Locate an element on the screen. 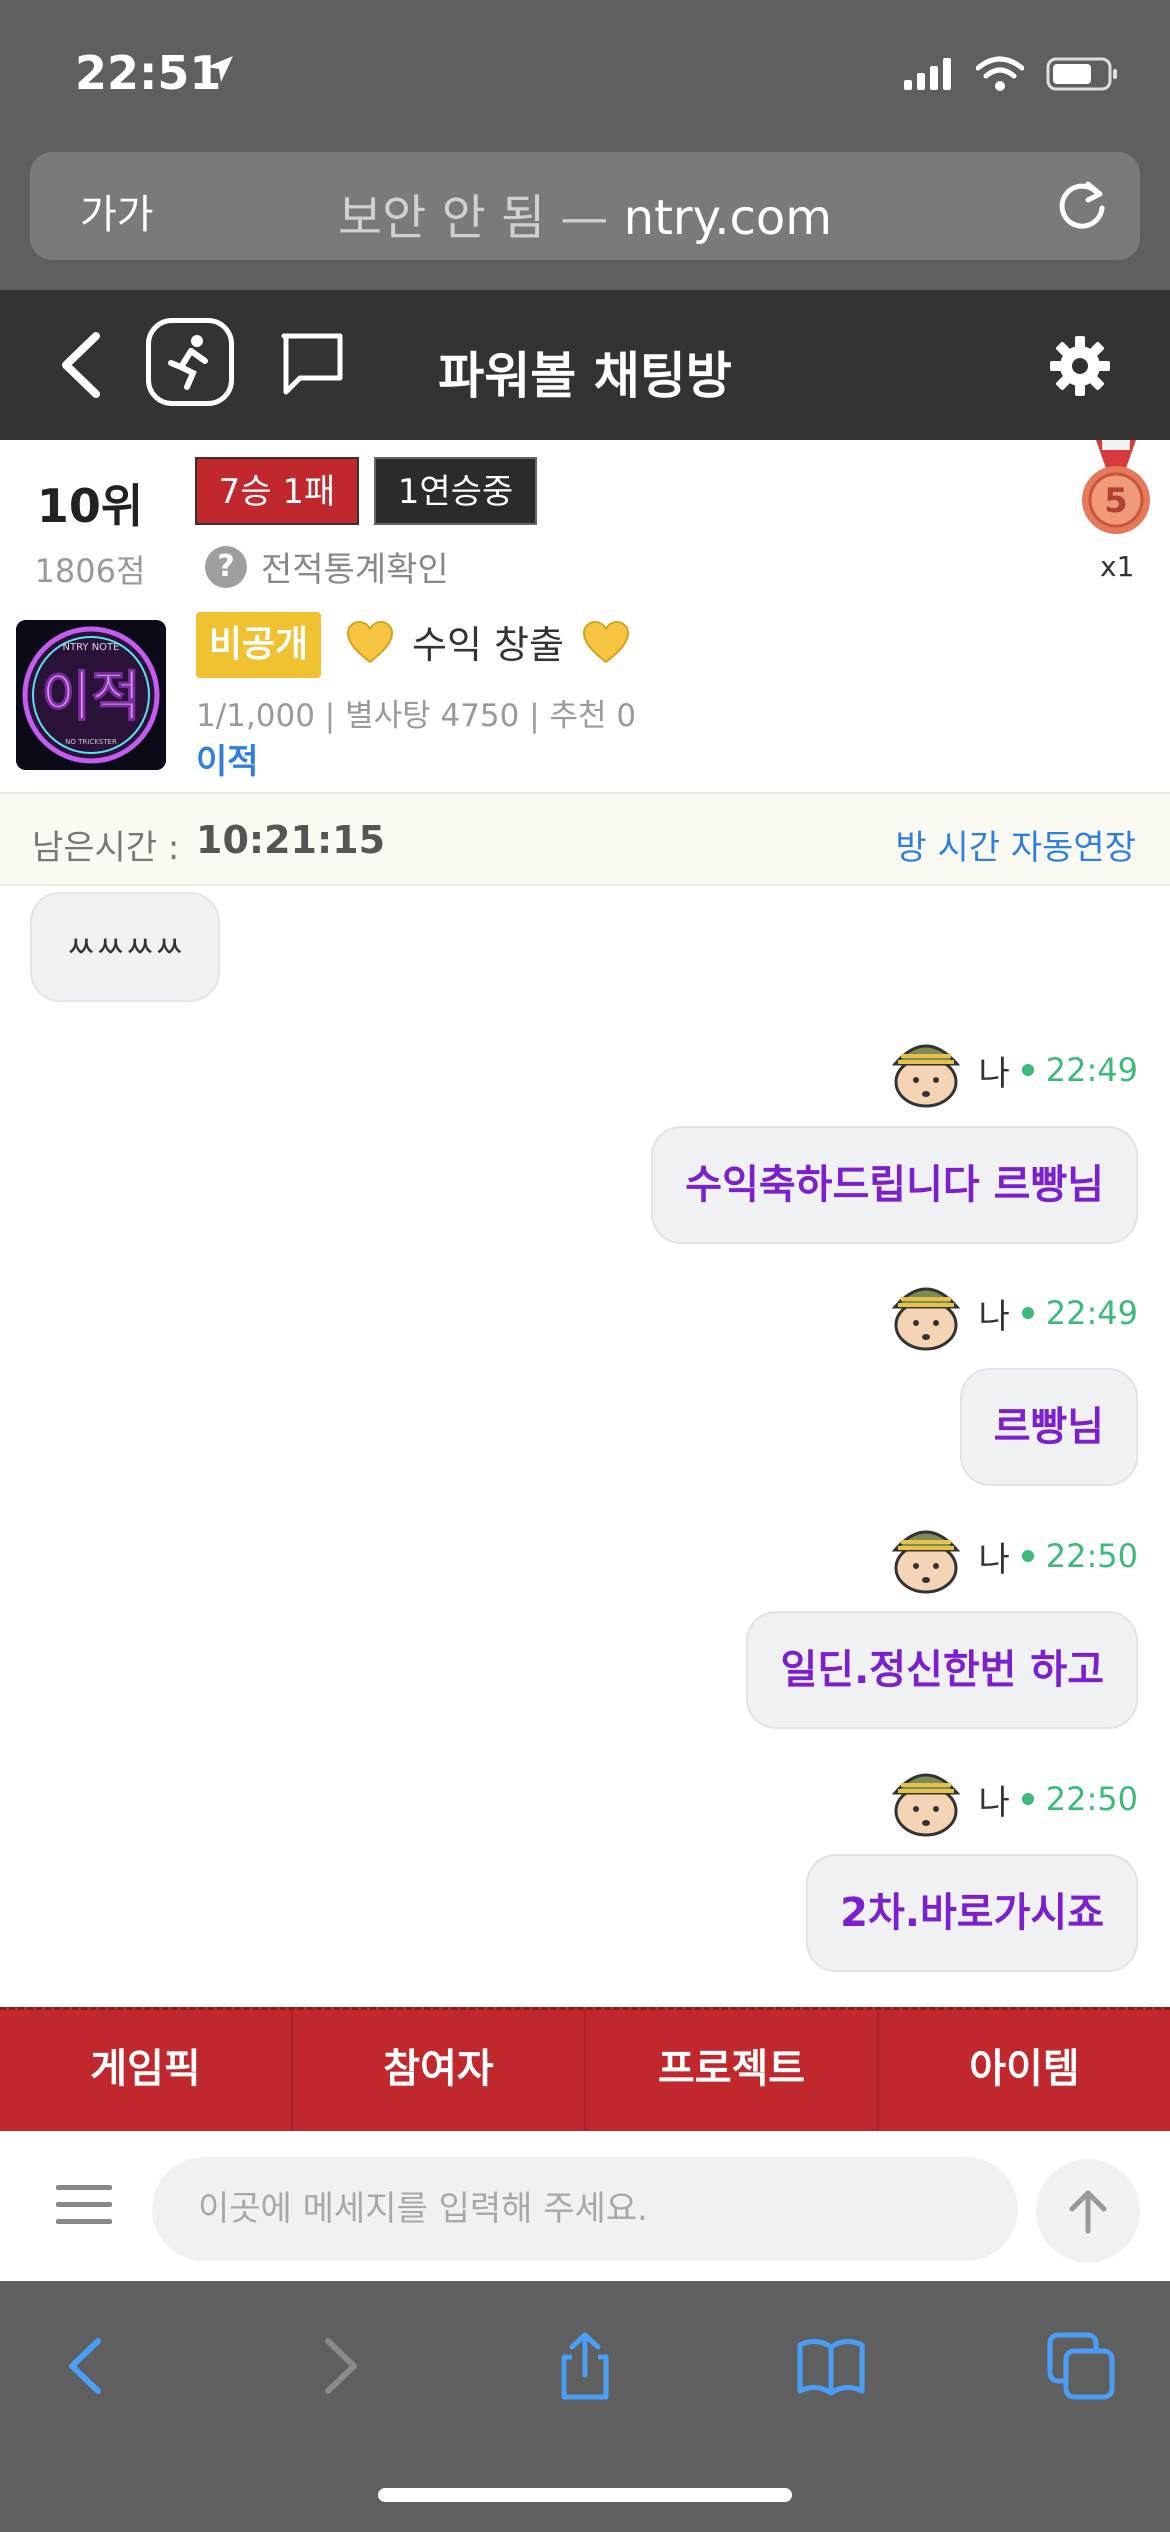  room-title-text: 수익 창출 is located at coordinates (488, 645).